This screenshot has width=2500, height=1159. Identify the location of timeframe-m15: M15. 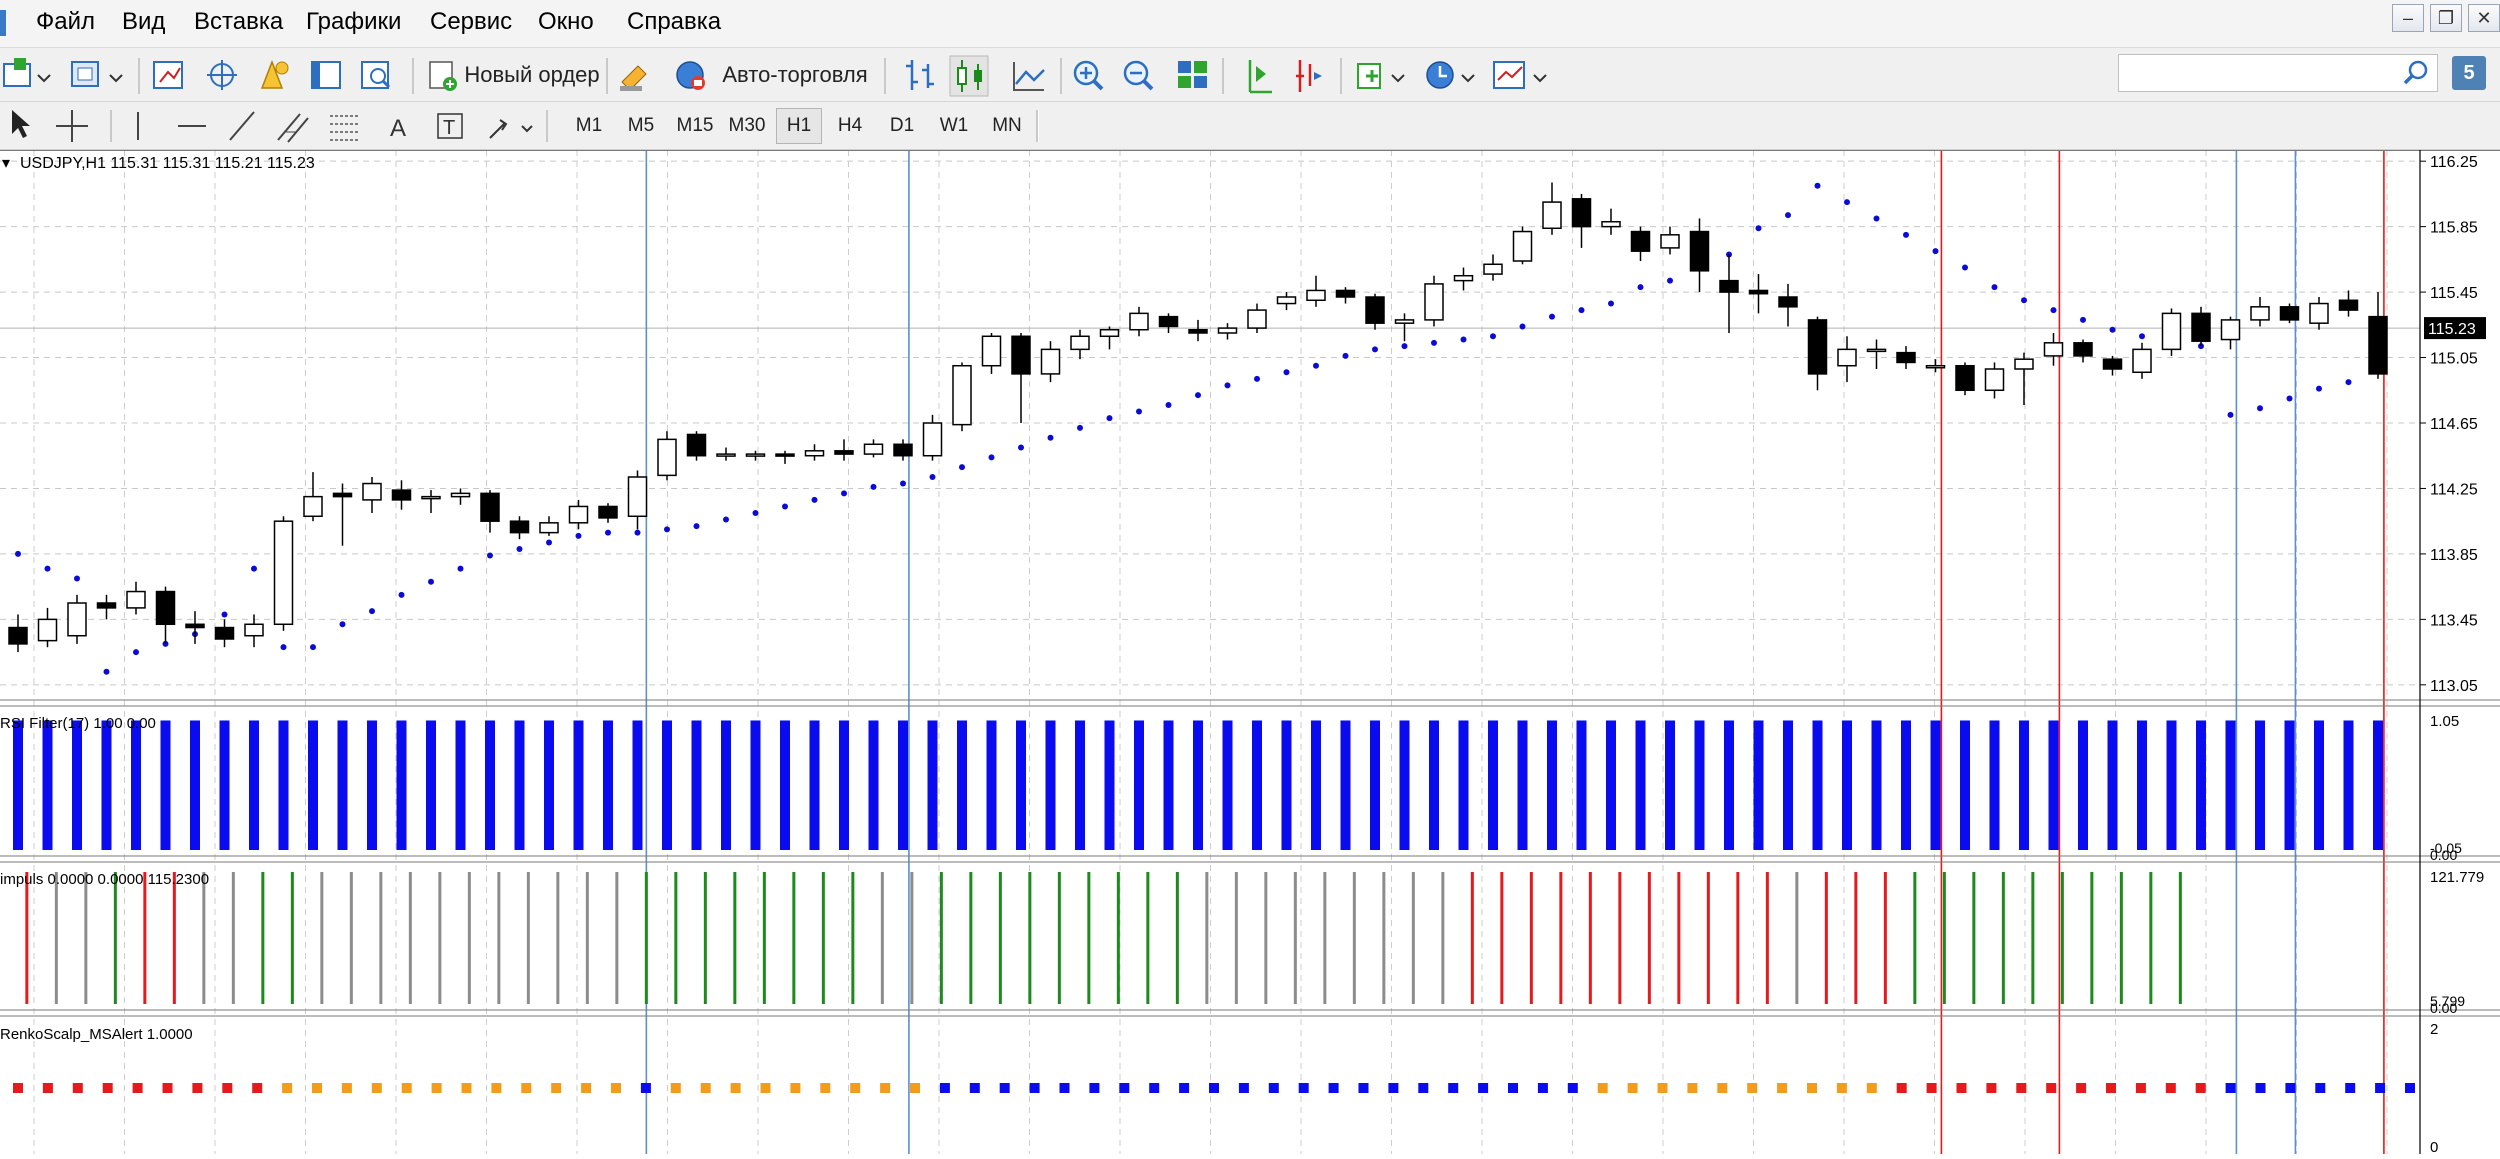
(695, 126).